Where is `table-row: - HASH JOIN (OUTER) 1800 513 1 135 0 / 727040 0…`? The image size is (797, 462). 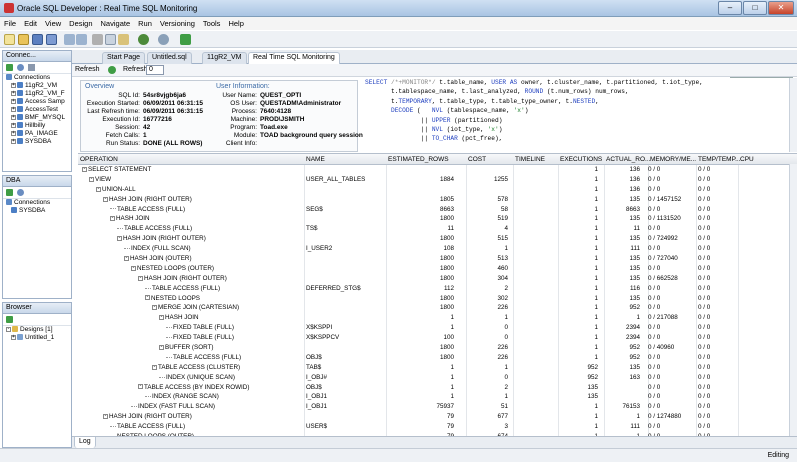 table-row: - HASH JOIN (OUTER) 1800 513 1 135 0 / 727040 0… is located at coordinates (437, 259).